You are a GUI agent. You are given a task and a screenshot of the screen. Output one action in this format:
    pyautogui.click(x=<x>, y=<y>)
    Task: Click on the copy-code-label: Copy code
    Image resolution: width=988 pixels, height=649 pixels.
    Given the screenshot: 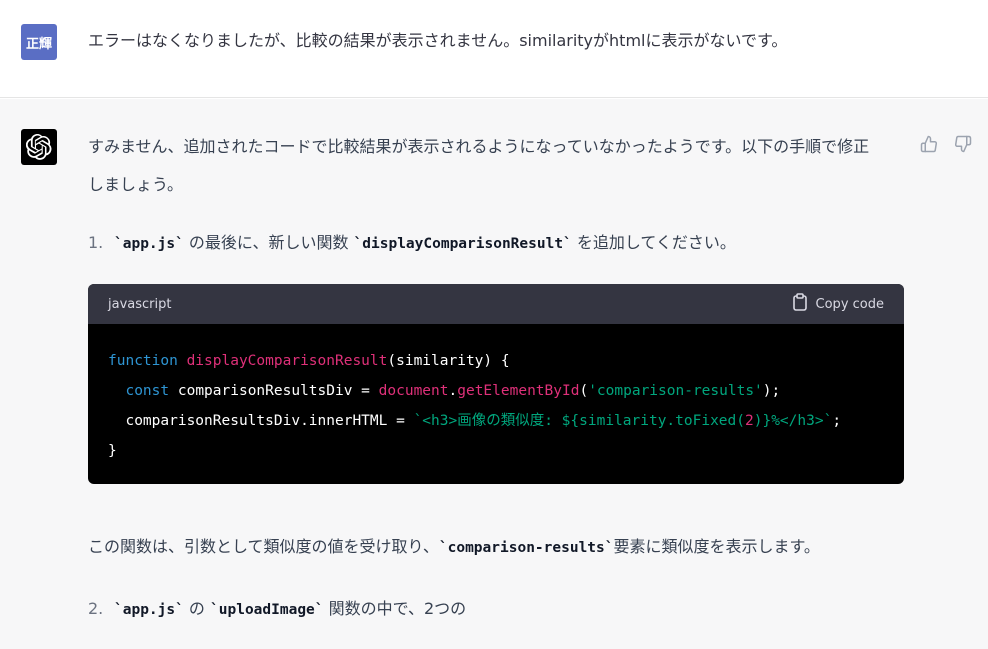 What is the action you would take?
    pyautogui.click(x=849, y=304)
    